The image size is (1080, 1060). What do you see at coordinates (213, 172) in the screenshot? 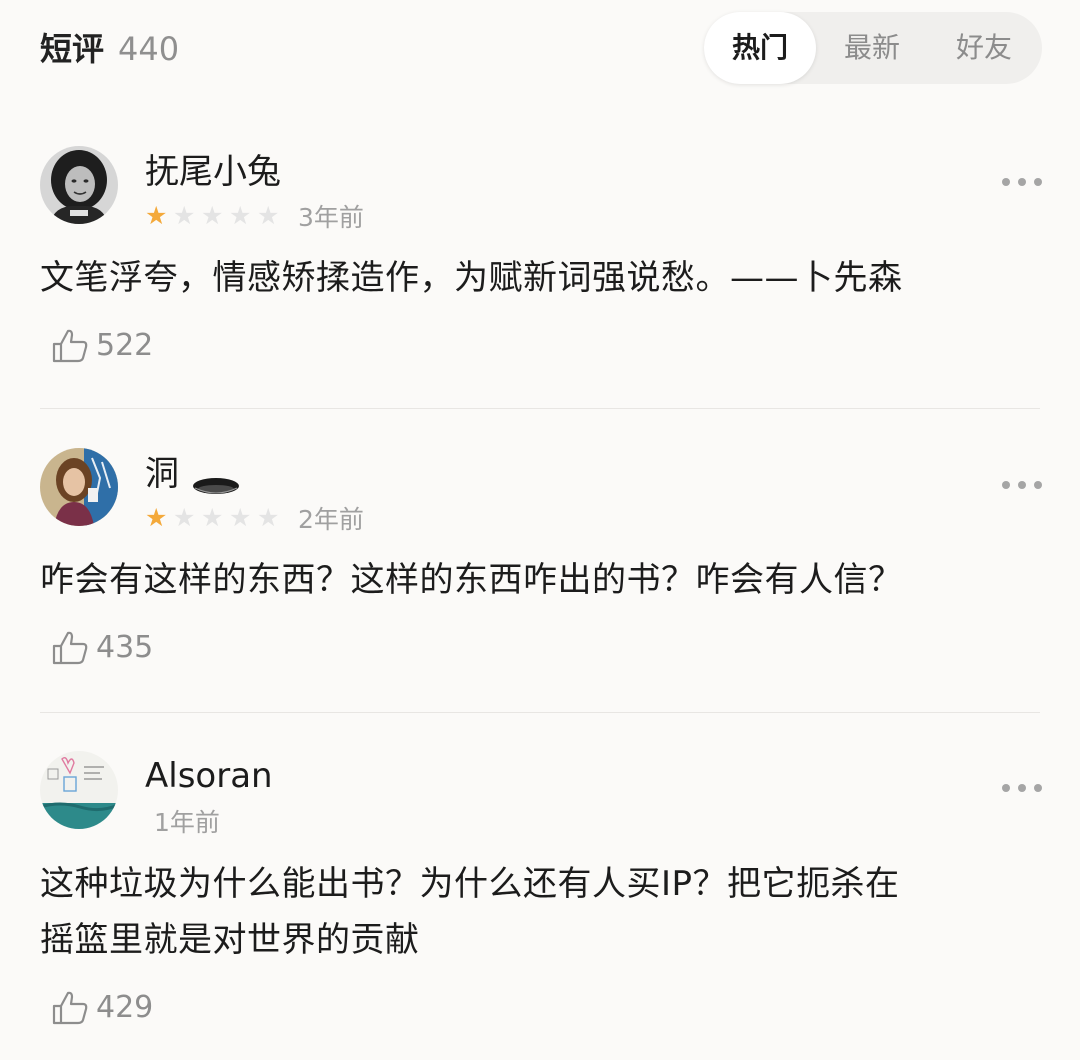
I see `username: 抚尾小兔` at bounding box center [213, 172].